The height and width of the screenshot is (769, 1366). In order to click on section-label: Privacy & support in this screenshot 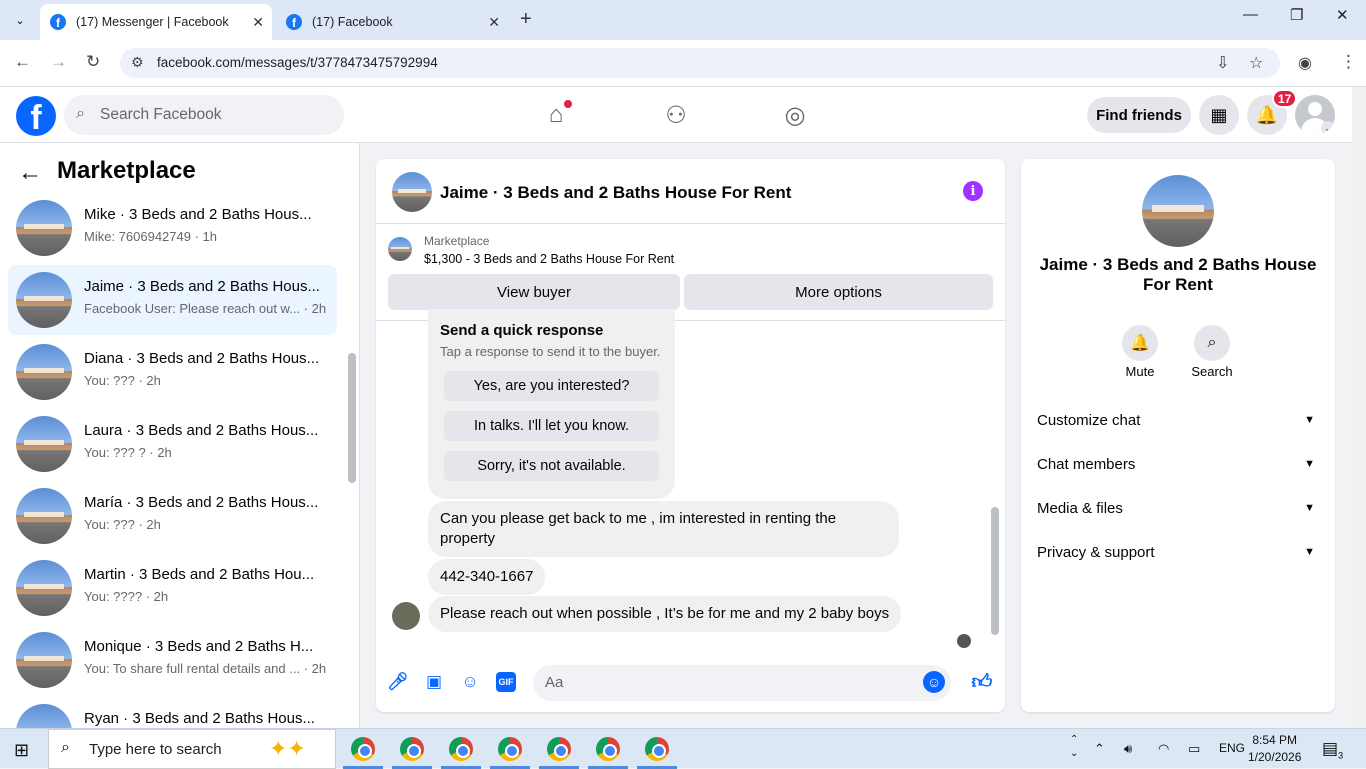, I will do `click(1096, 552)`.